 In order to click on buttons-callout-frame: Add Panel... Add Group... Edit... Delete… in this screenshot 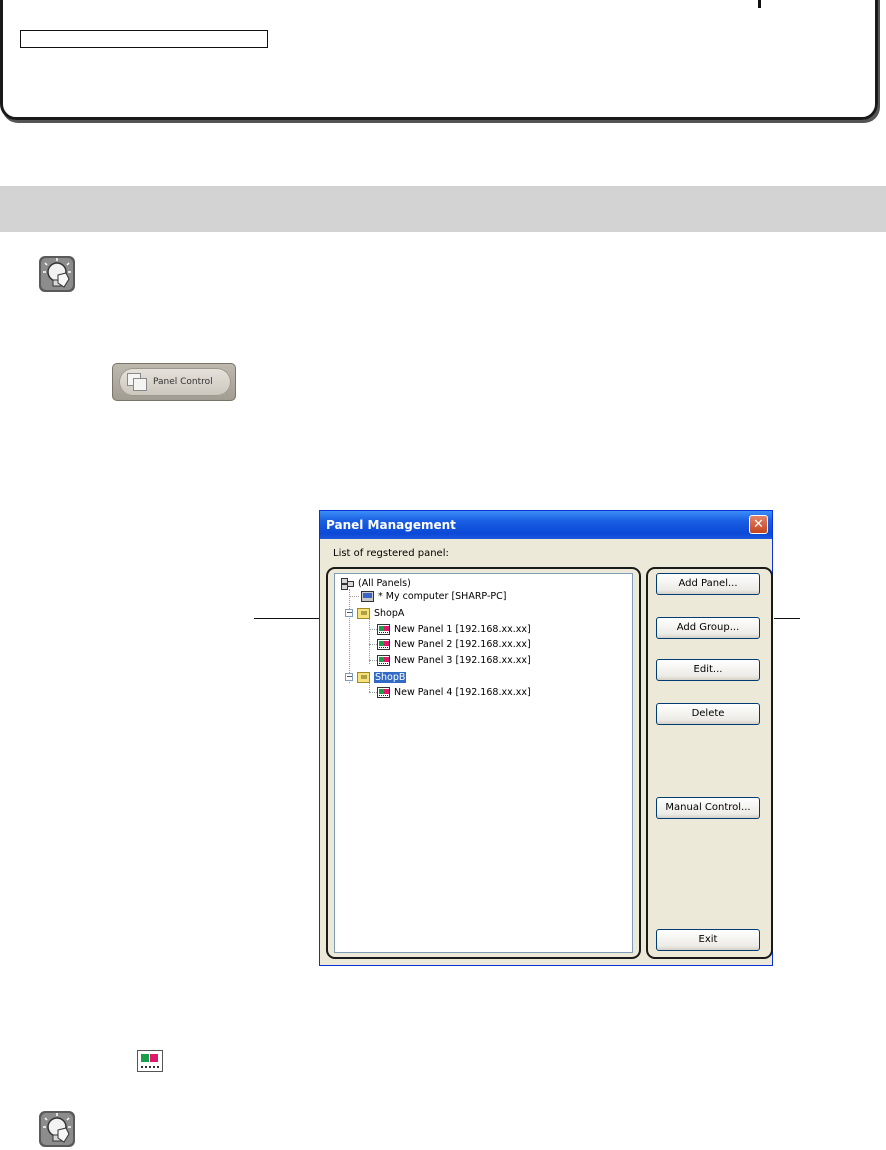, I will do `click(709, 763)`.